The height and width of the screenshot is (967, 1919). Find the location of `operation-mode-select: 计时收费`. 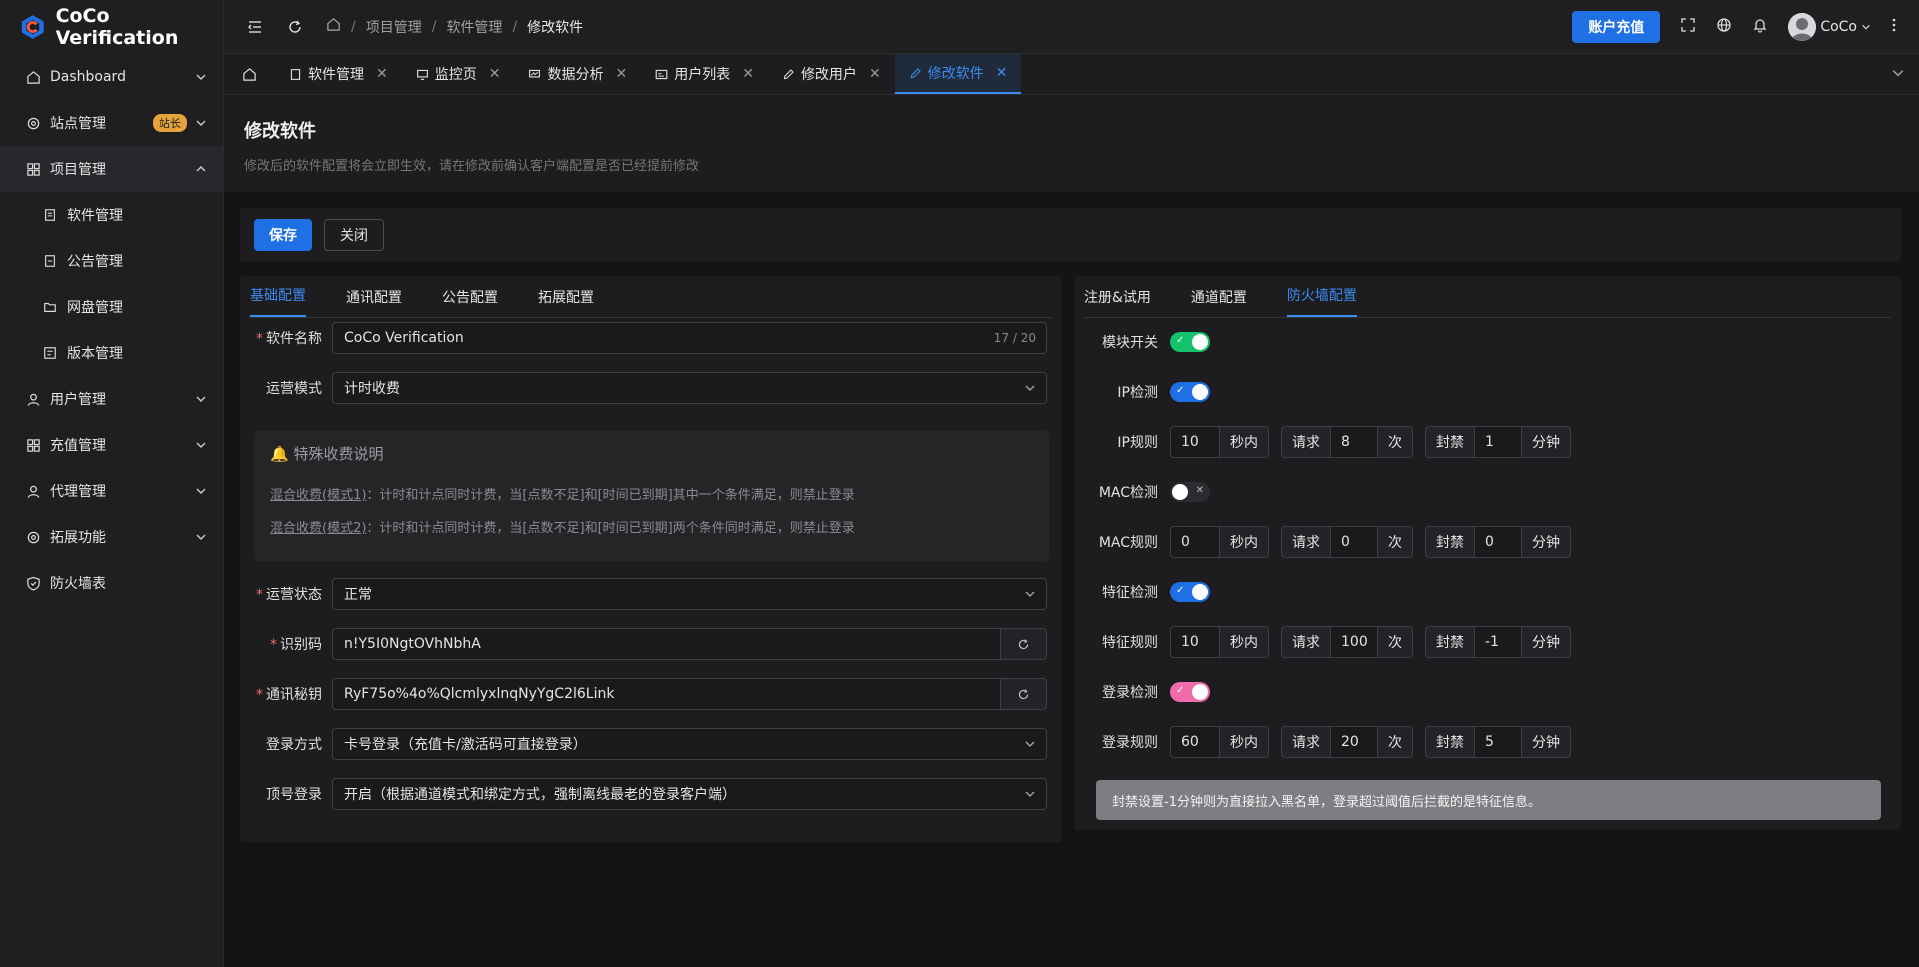

operation-mode-select: 计时收费 is located at coordinates (689, 388).